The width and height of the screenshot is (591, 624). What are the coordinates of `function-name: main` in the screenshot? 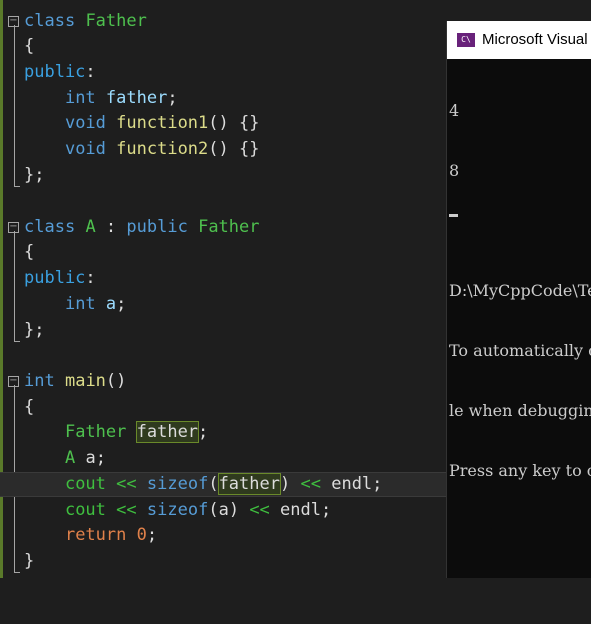 It's located at (85, 381).